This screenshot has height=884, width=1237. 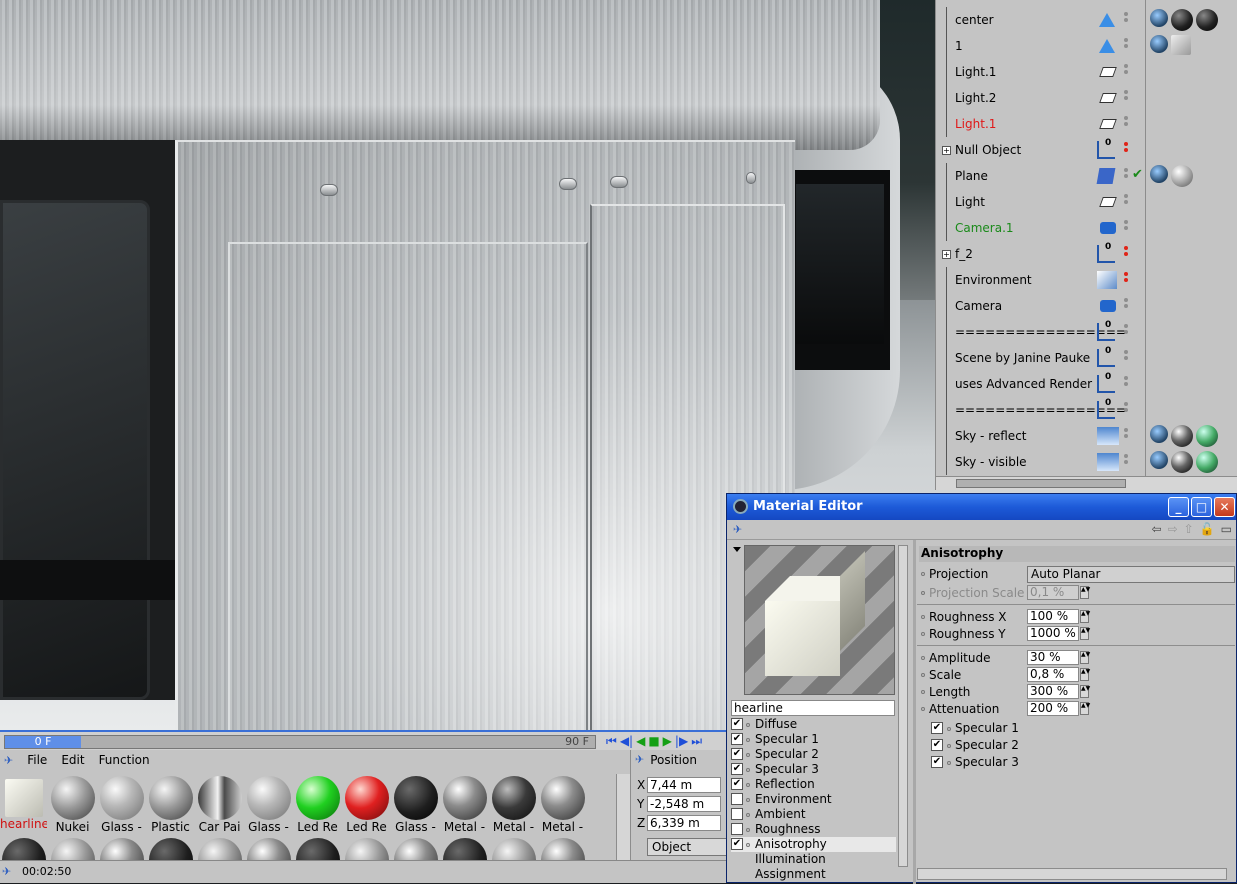 I want to click on object-row: Light.2, so click(x=1086, y=98).